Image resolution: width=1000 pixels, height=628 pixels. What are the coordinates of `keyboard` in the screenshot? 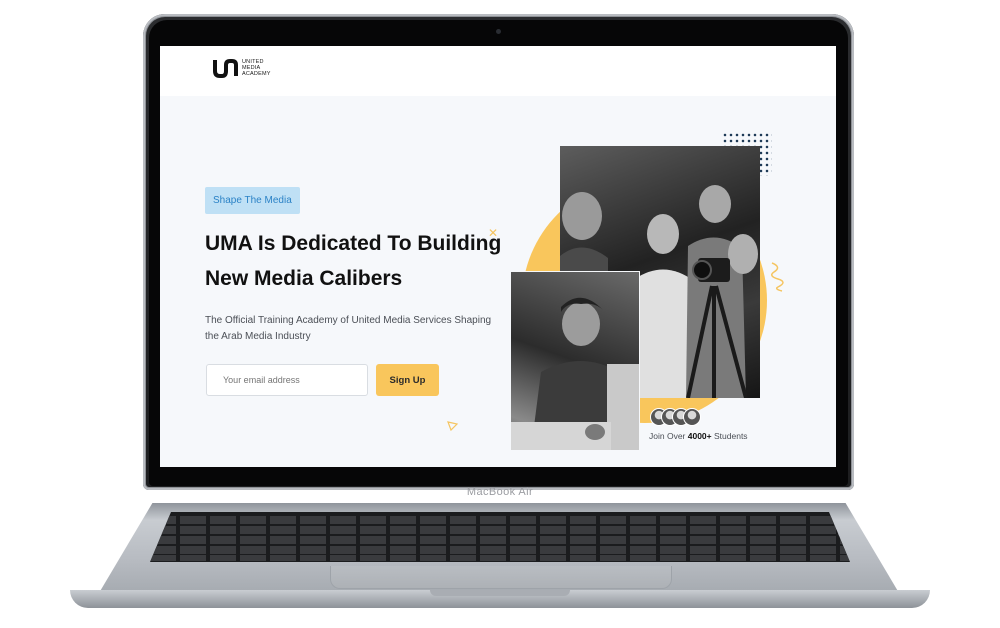 It's located at (500, 537).